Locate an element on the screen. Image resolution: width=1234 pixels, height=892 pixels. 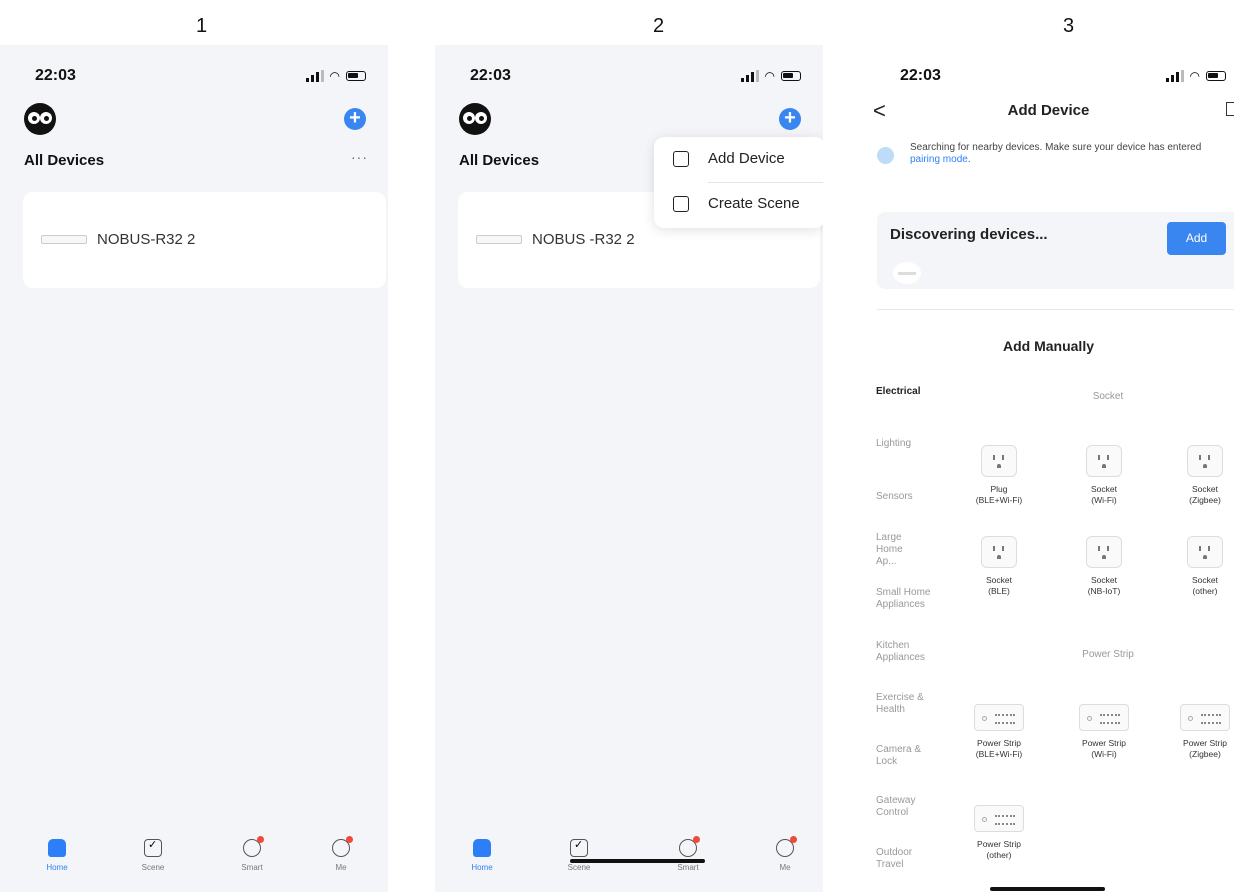
device-item-label: Socket (NB-IoT) is located at coordinates (1104, 585).